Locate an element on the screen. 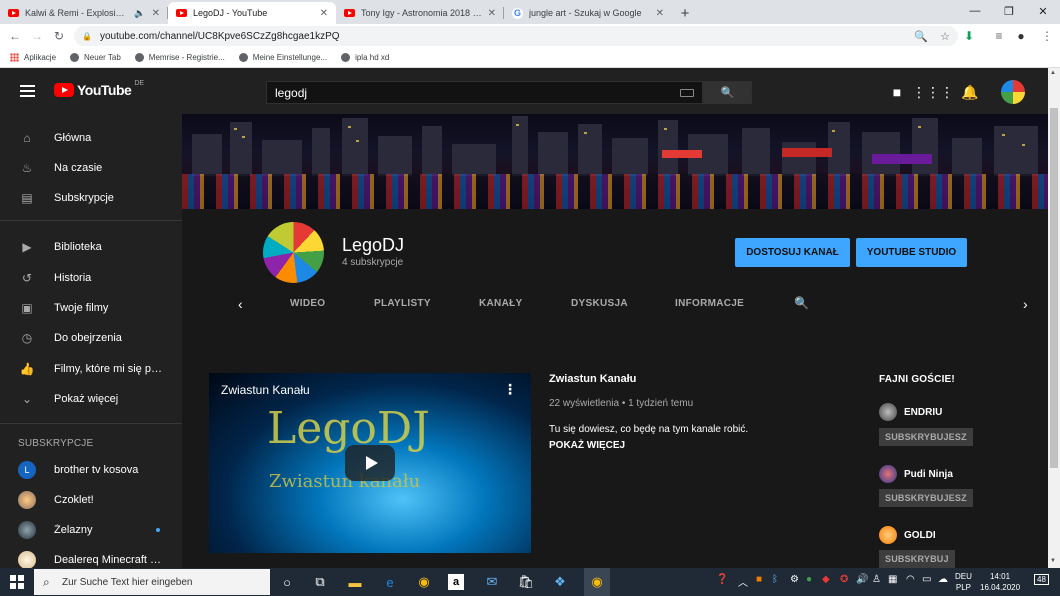  volume-icon: 🔊 is located at coordinates (862, 579).